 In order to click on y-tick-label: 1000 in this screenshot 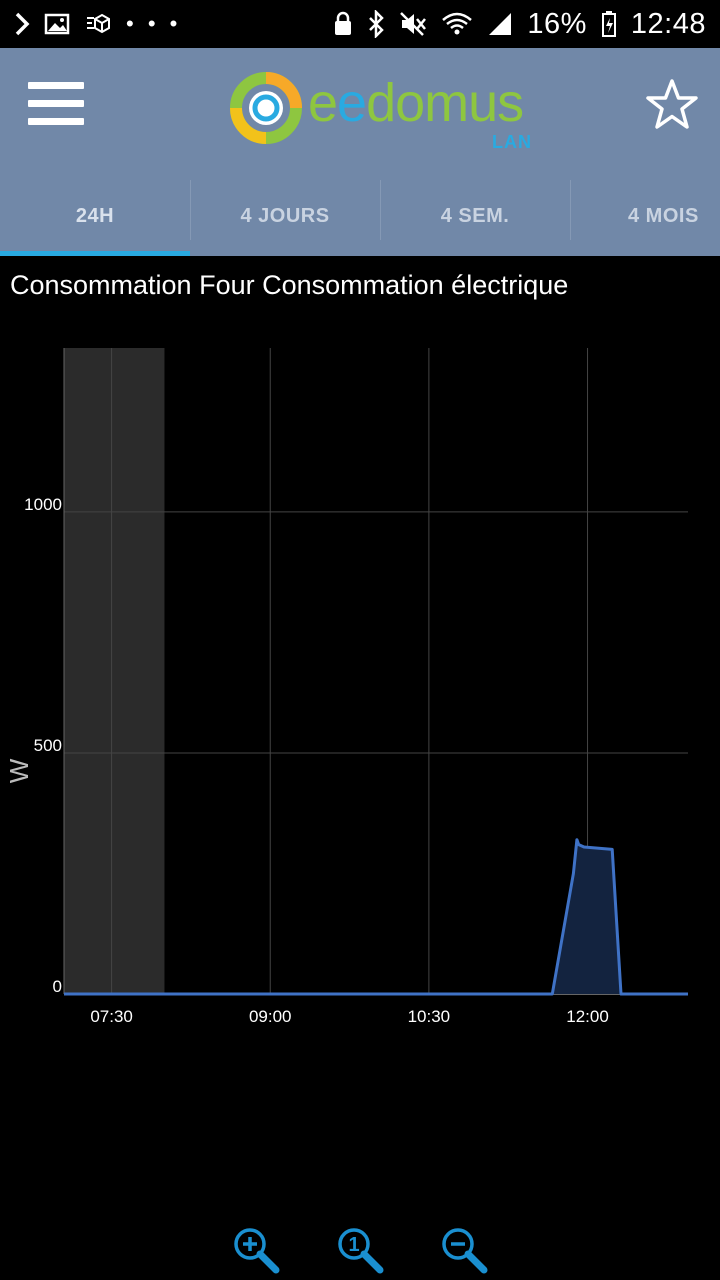, I will do `click(43, 504)`.